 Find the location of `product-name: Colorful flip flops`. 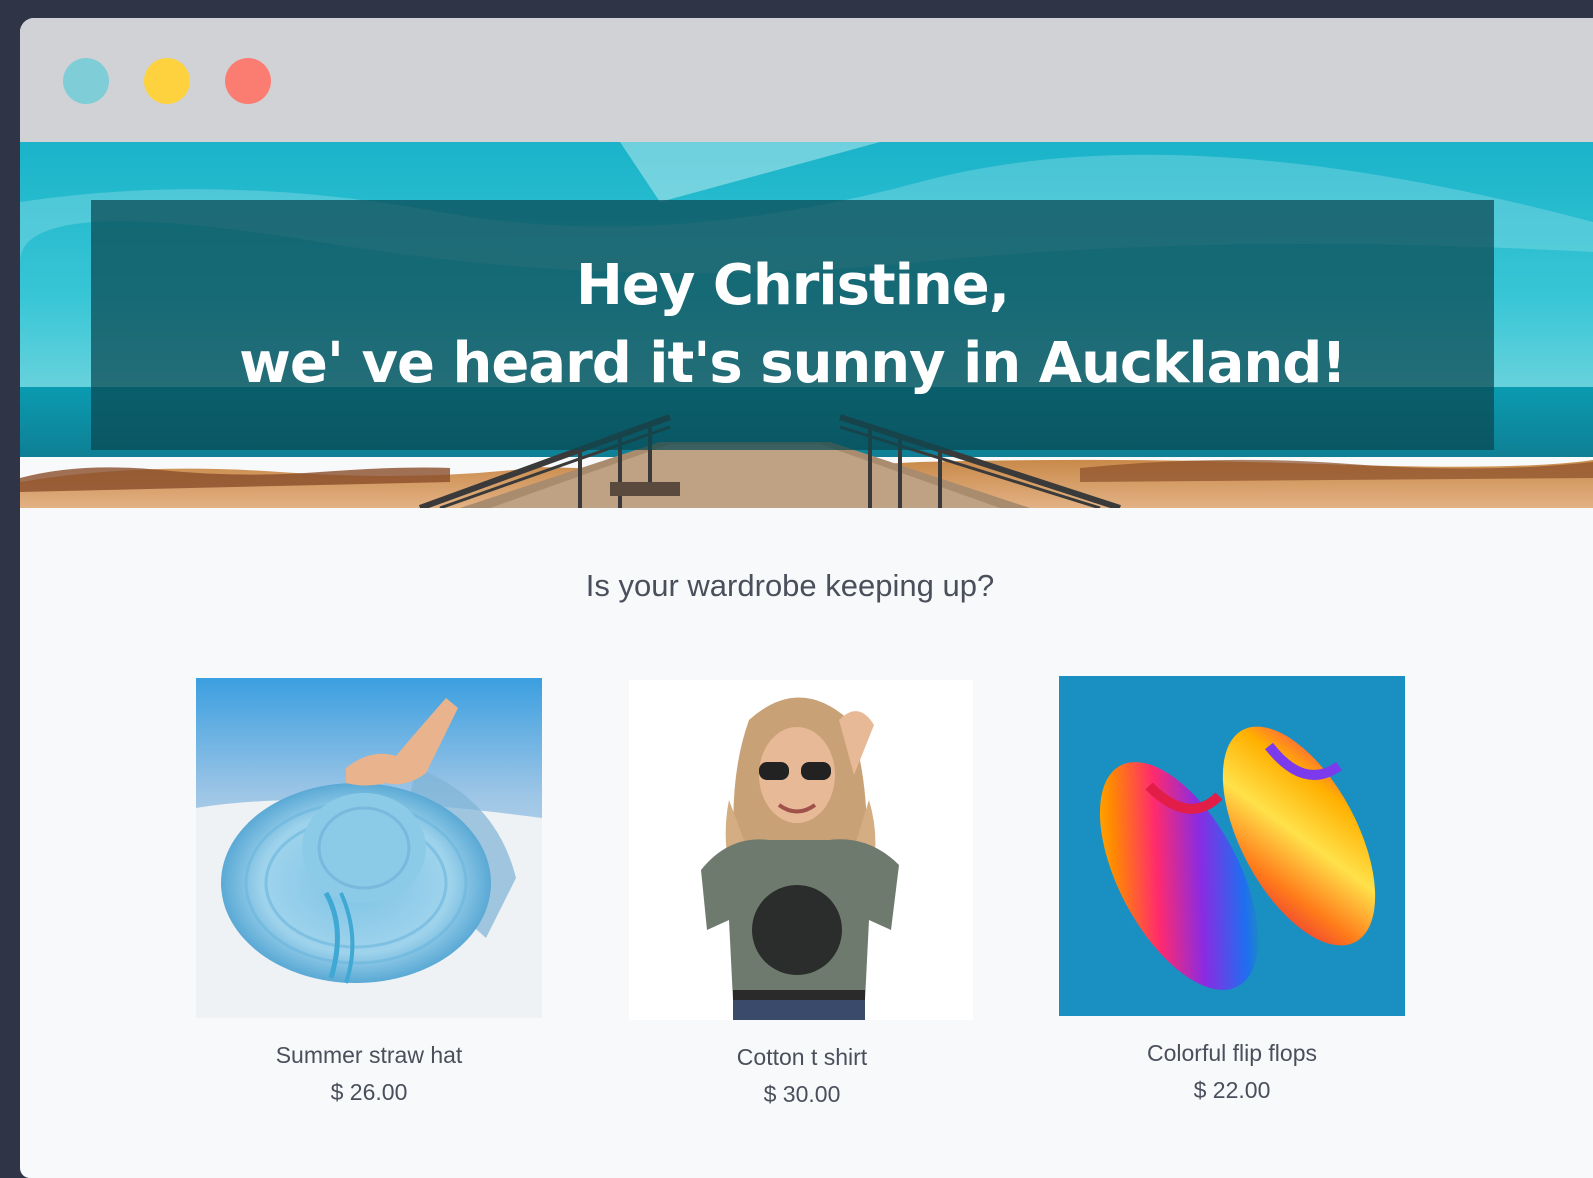

product-name: Colorful flip flops is located at coordinates (1232, 1053).